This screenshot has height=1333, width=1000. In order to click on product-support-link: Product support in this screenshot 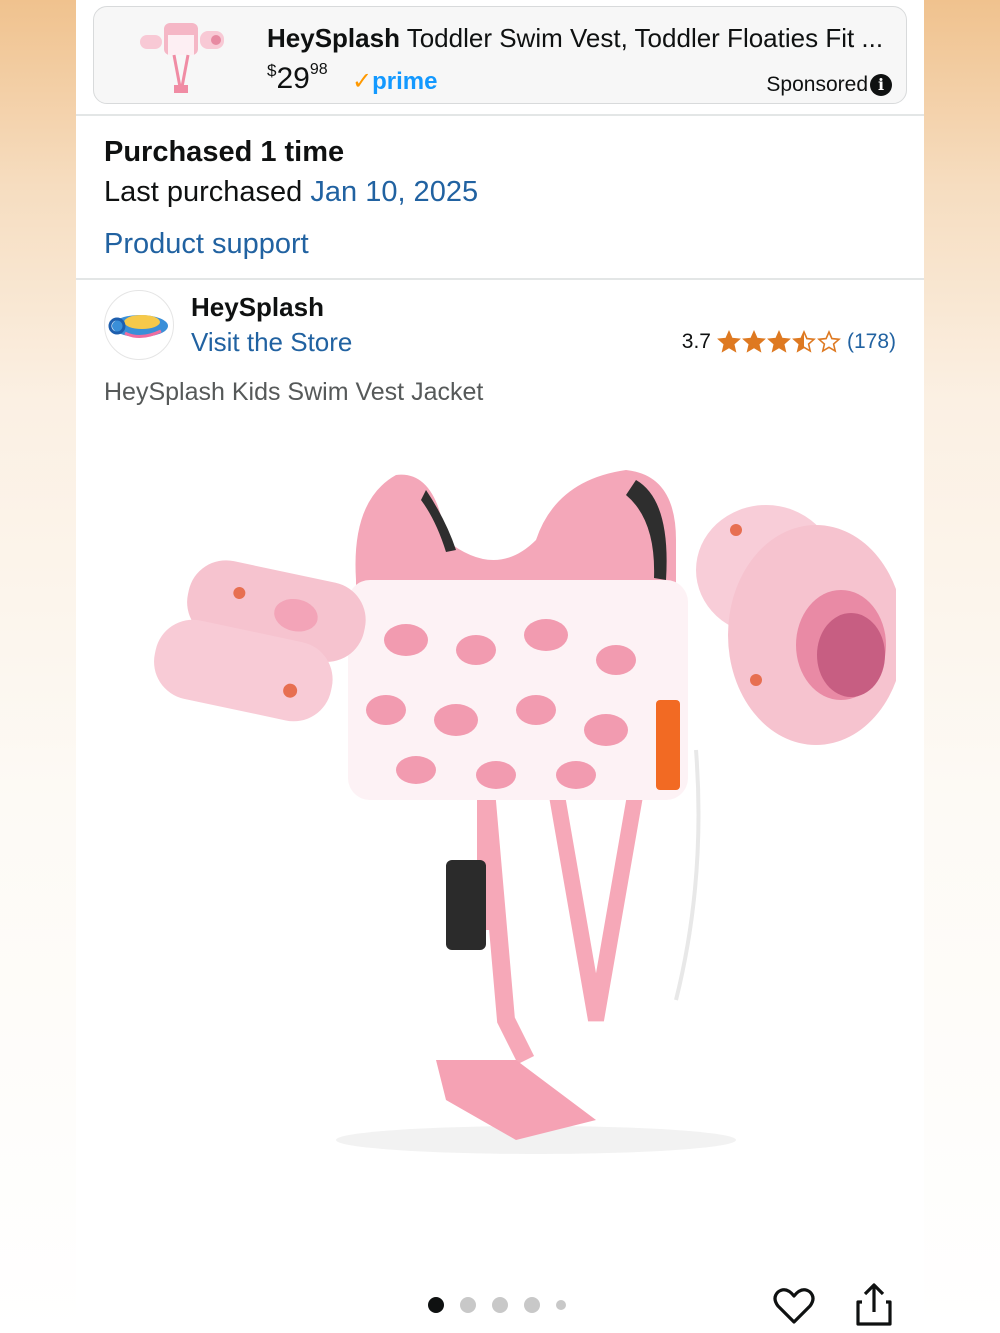, I will do `click(206, 244)`.